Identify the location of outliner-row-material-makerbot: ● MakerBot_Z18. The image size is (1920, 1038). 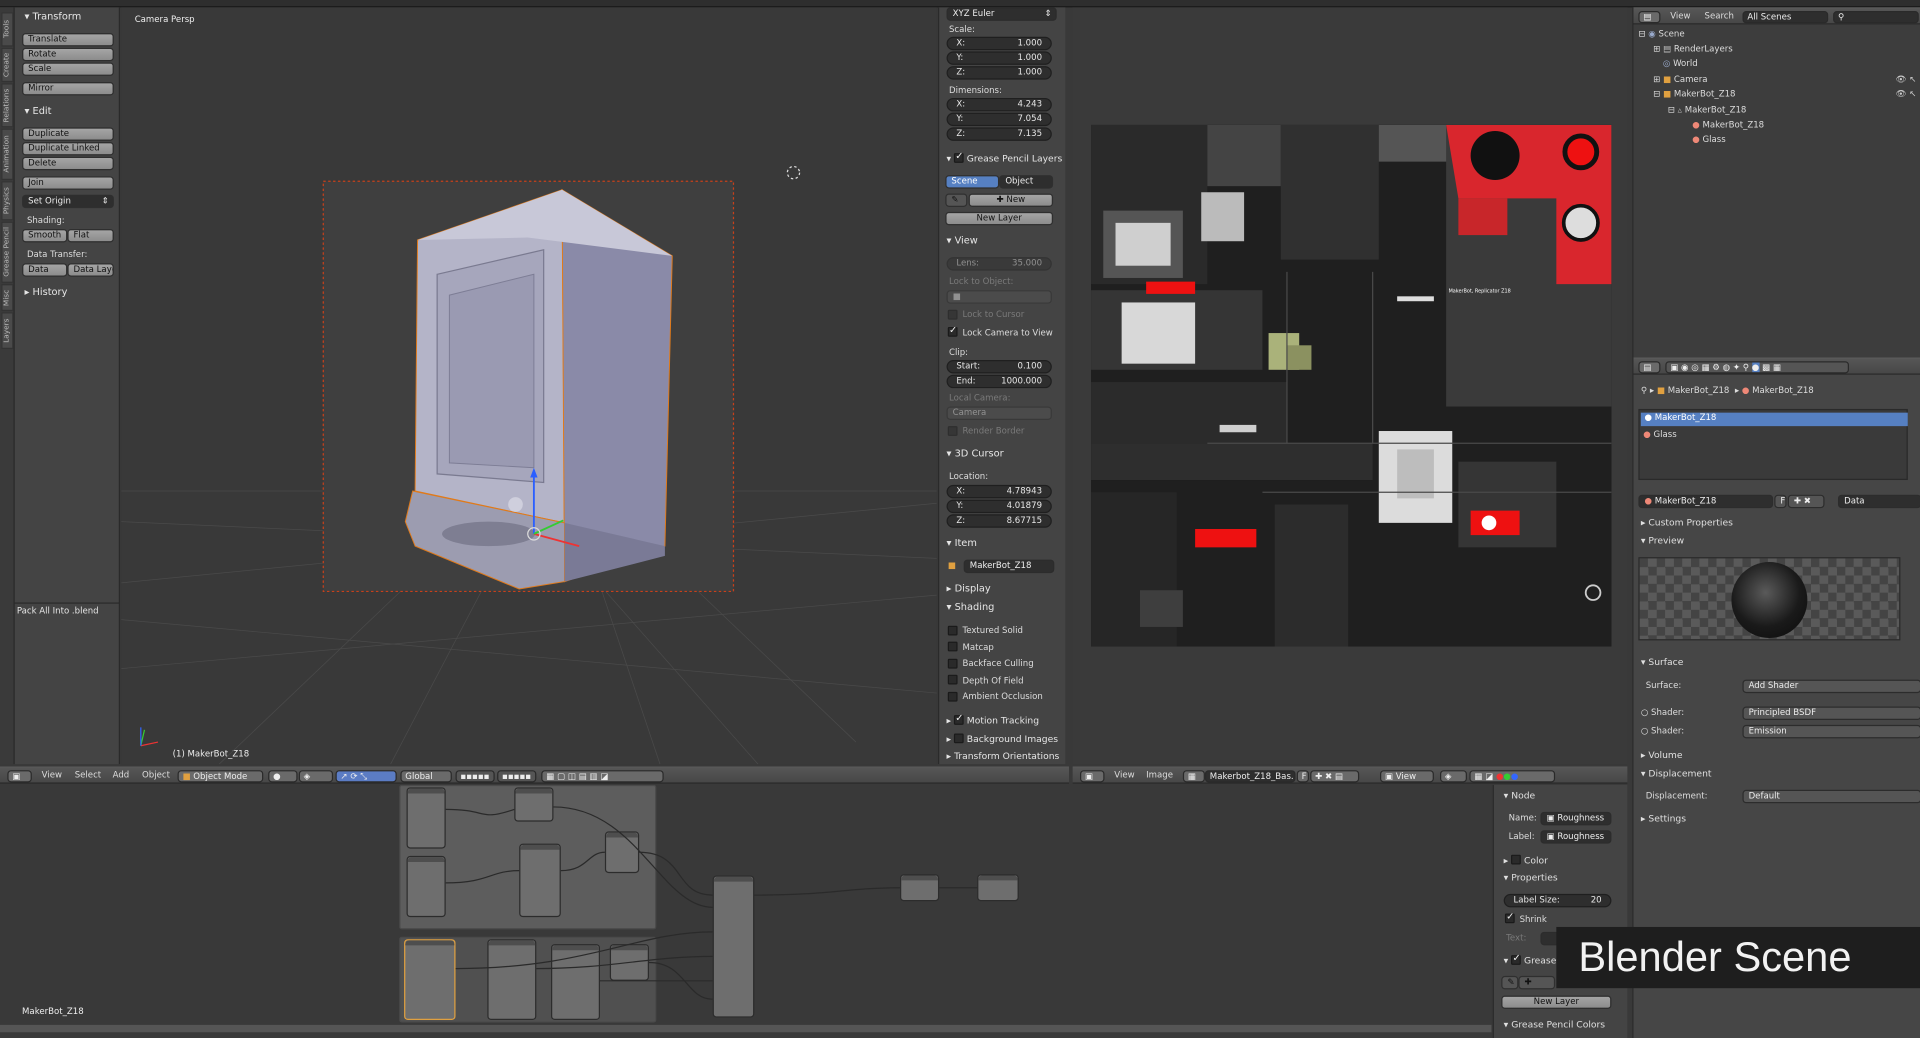
(1728, 125).